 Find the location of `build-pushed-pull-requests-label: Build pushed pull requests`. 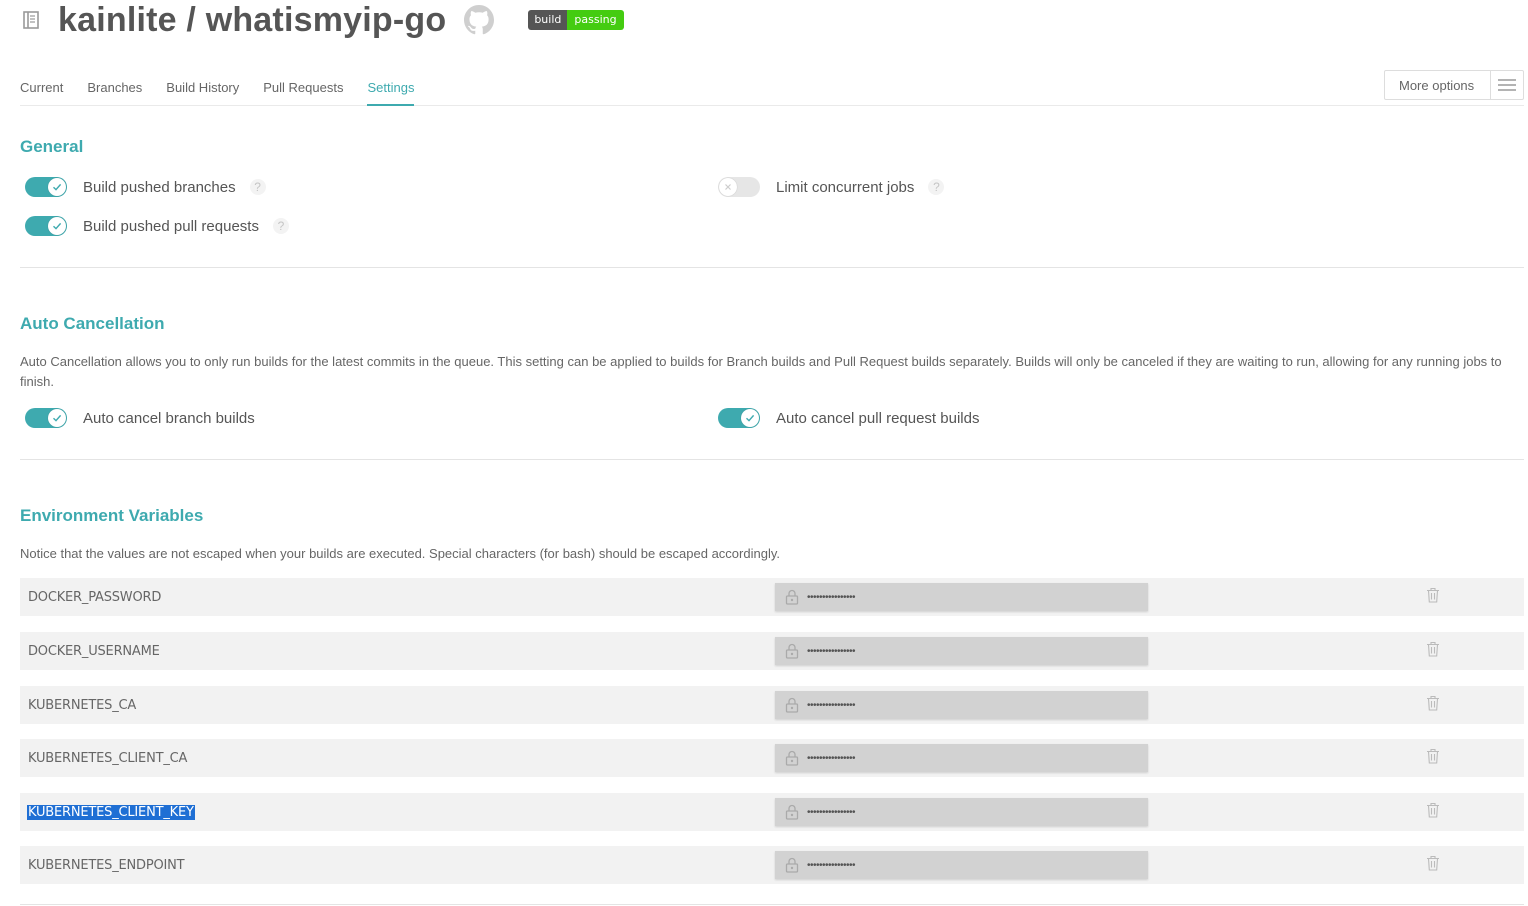

build-pushed-pull-requests-label: Build pushed pull requests is located at coordinates (171, 226).